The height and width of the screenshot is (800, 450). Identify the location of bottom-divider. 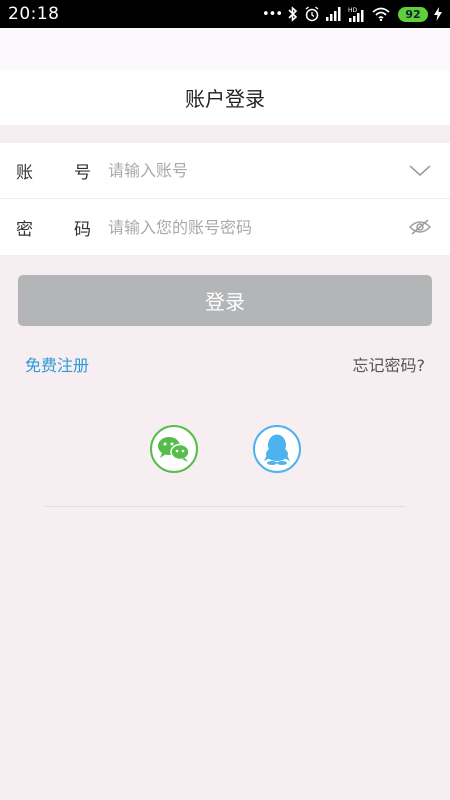
(225, 506).